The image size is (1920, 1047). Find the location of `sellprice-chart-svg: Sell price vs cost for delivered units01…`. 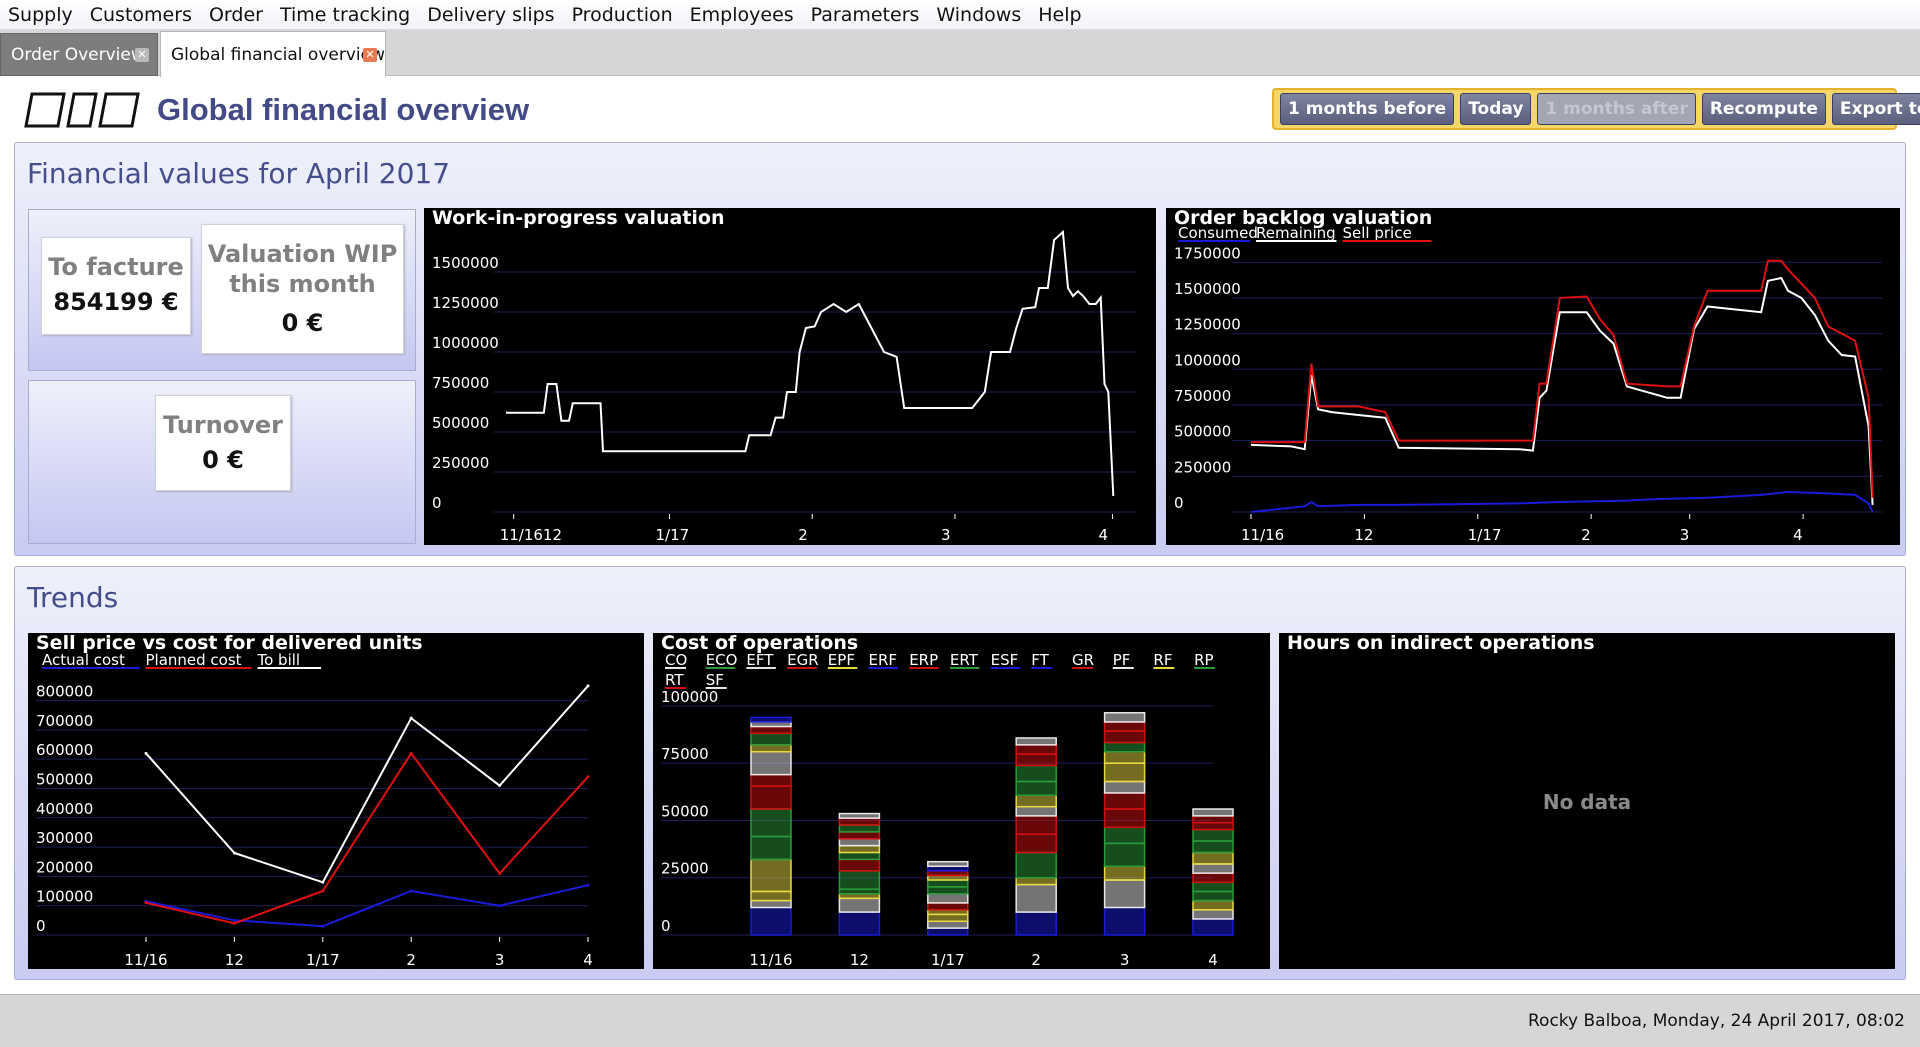

sellprice-chart-svg: Sell price vs cost for delivered units01… is located at coordinates (314, 801).